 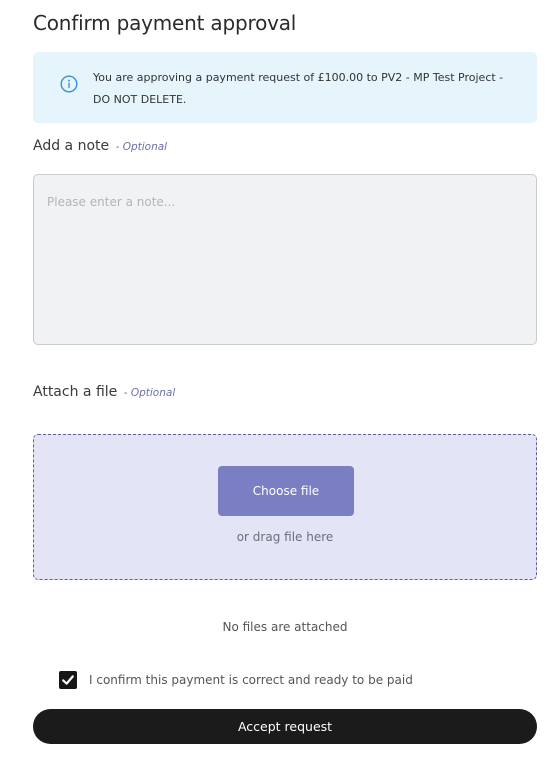 I want to click on note-optional-tag: - Optional, so click(x=141, y=147).